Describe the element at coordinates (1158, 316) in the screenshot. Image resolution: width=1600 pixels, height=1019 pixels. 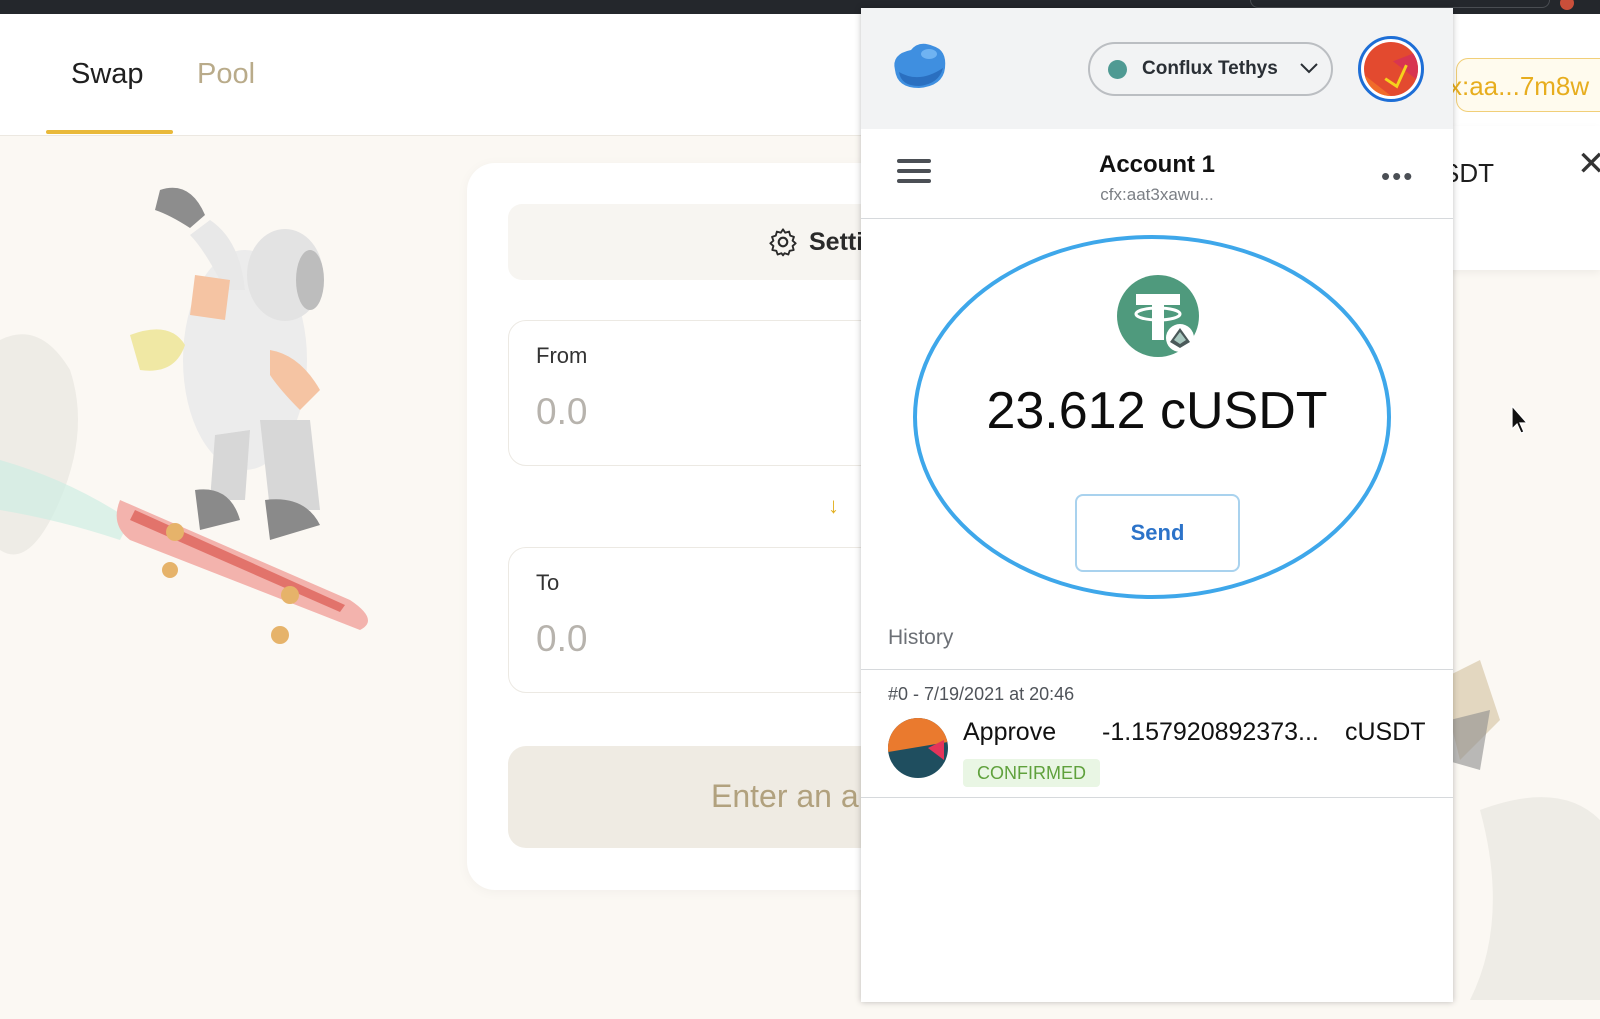
I see `tether-icon` at that location.